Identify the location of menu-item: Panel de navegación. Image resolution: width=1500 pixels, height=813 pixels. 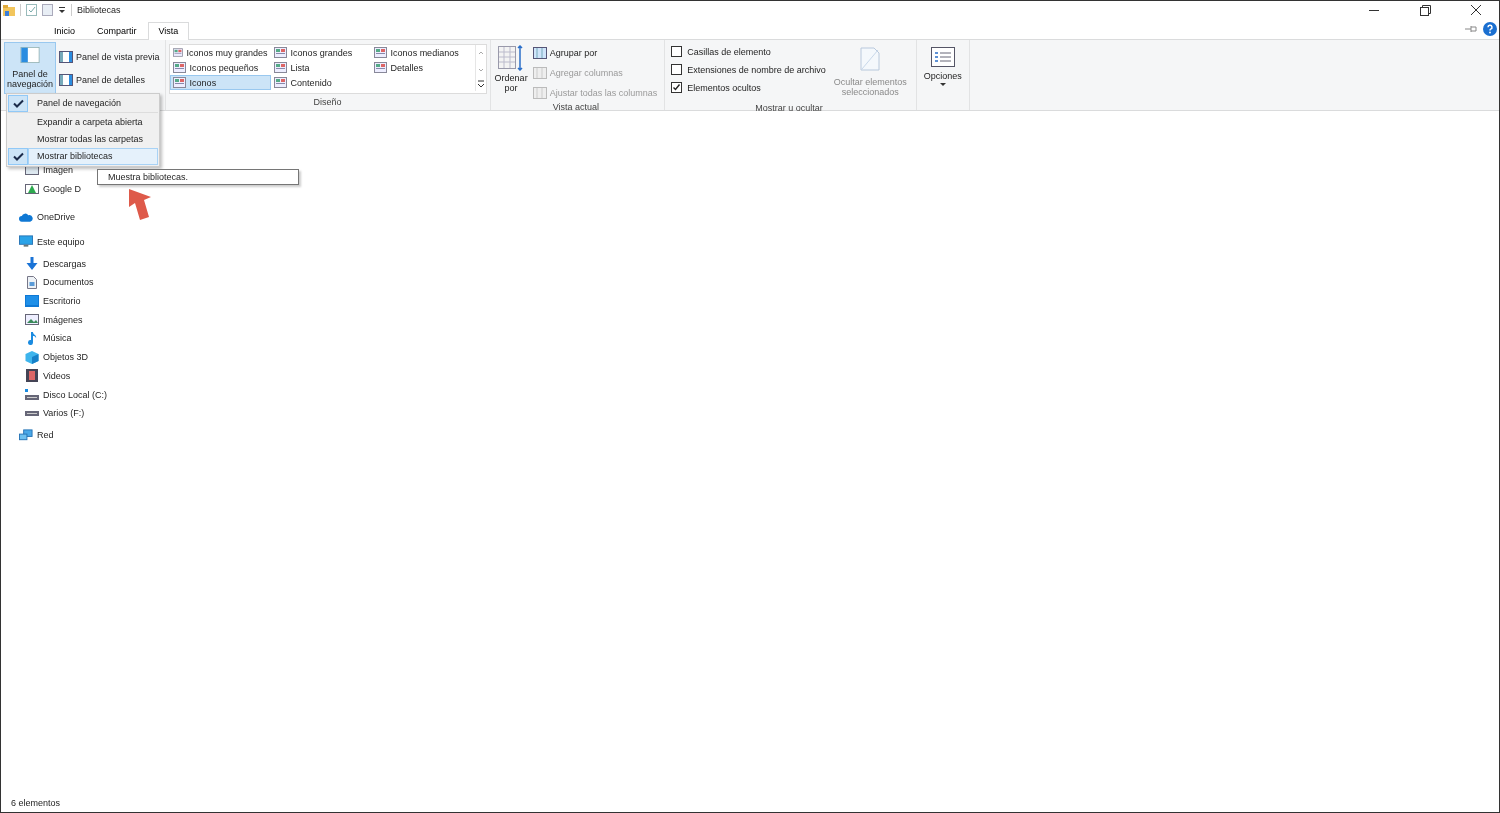
(93, 103).